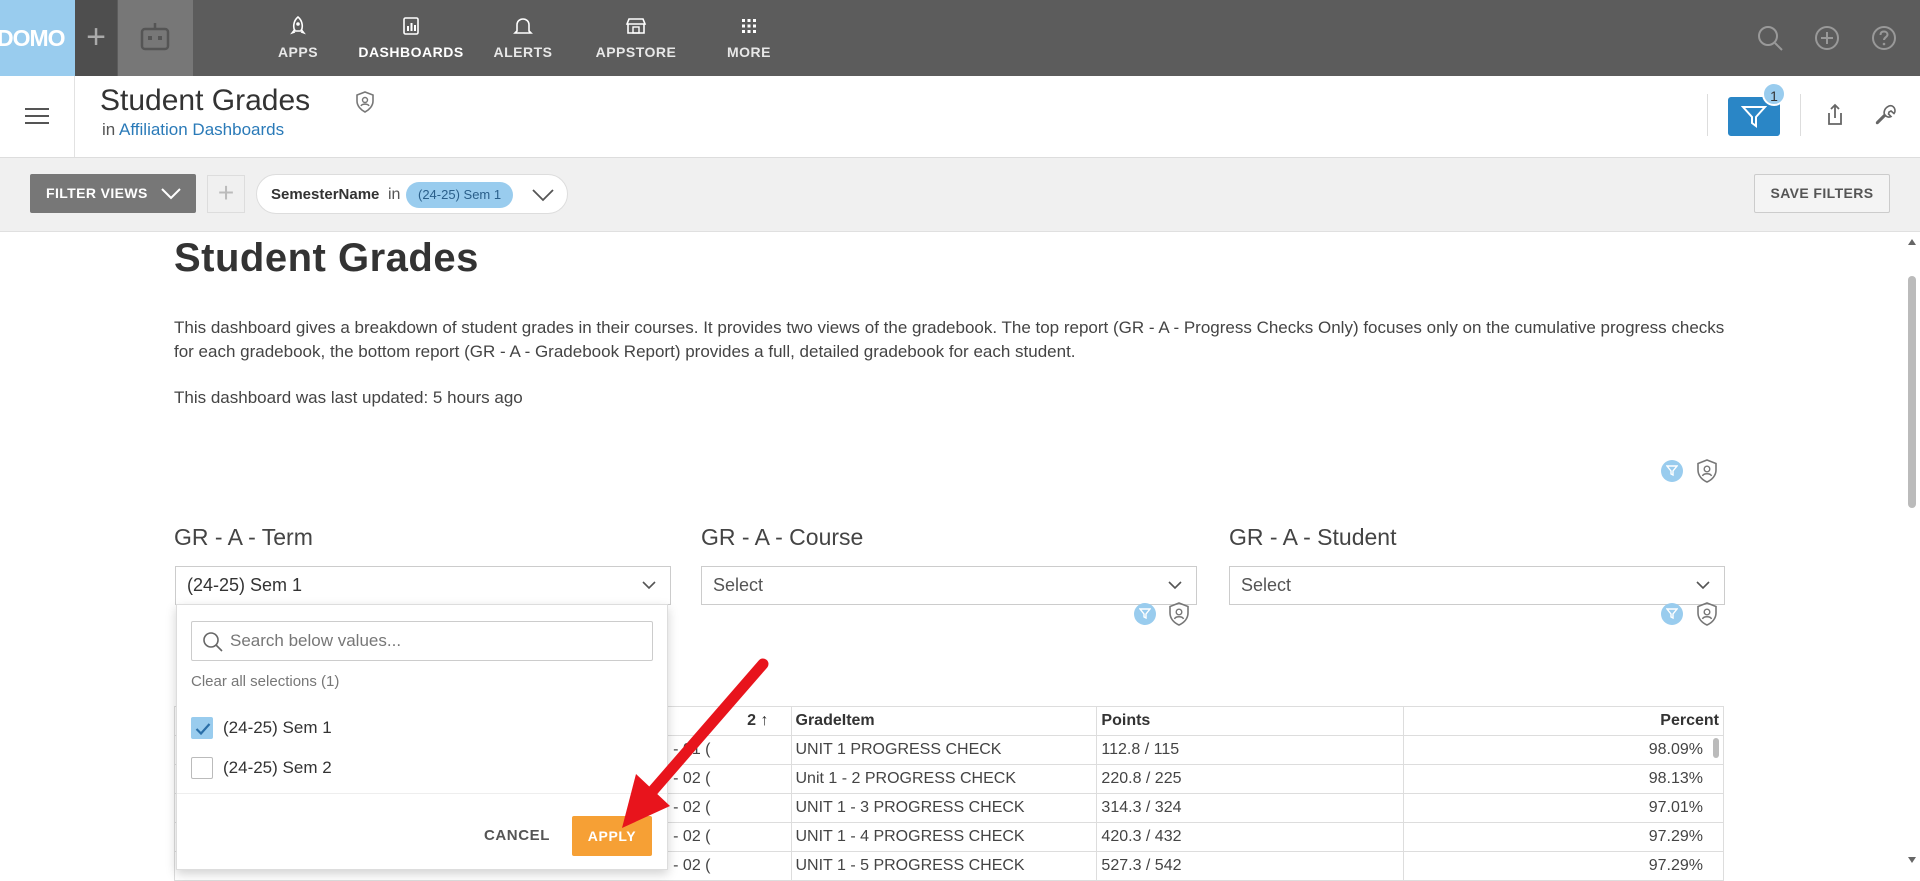 This screenshot has width=1920, height=881. Describe the element at coordinates (298, 25) in the screenshot. I see `rocket-icon` at that location.